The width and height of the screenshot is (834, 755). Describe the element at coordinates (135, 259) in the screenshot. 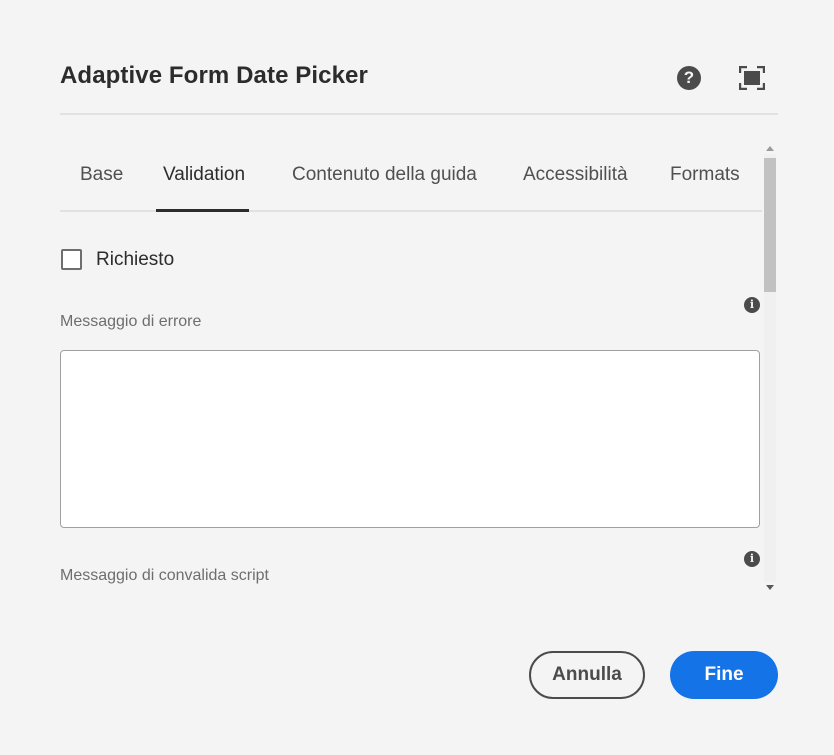

I see `required-label: Richiesto` at that location.